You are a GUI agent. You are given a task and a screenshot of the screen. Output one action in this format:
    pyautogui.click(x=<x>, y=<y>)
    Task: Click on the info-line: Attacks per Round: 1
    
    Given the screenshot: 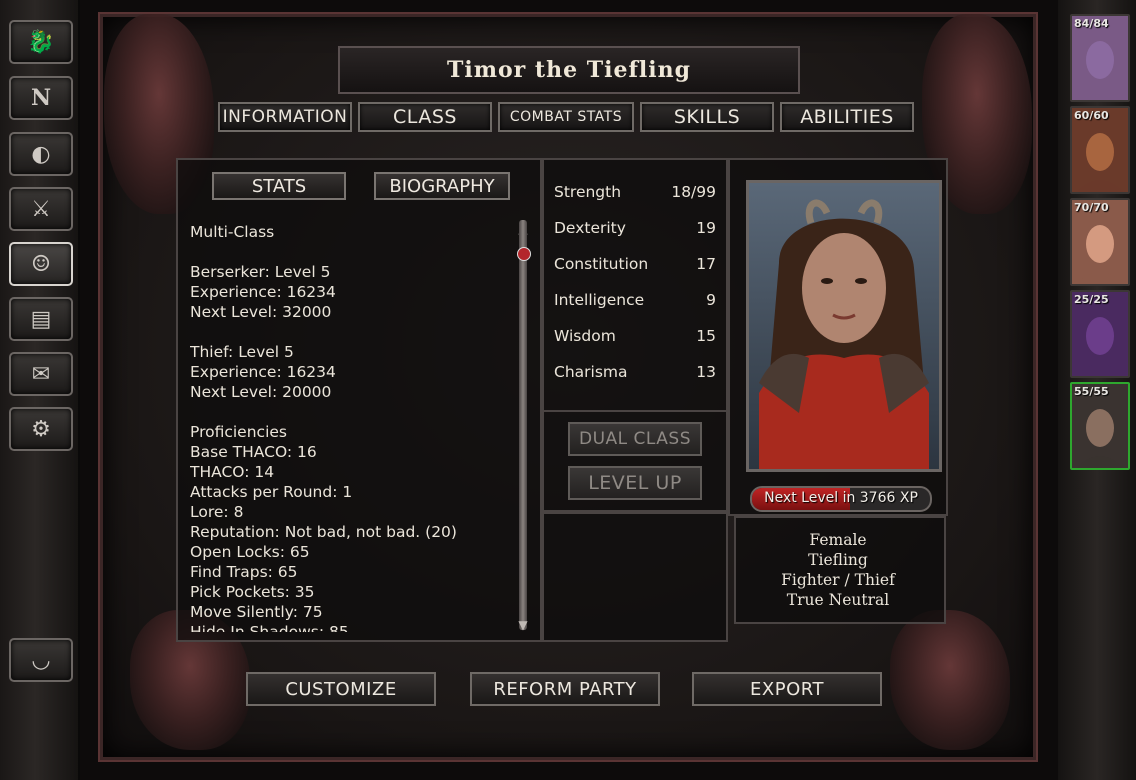 What is the action you would take?
    pyautogui.click(x=271, y=492)
    